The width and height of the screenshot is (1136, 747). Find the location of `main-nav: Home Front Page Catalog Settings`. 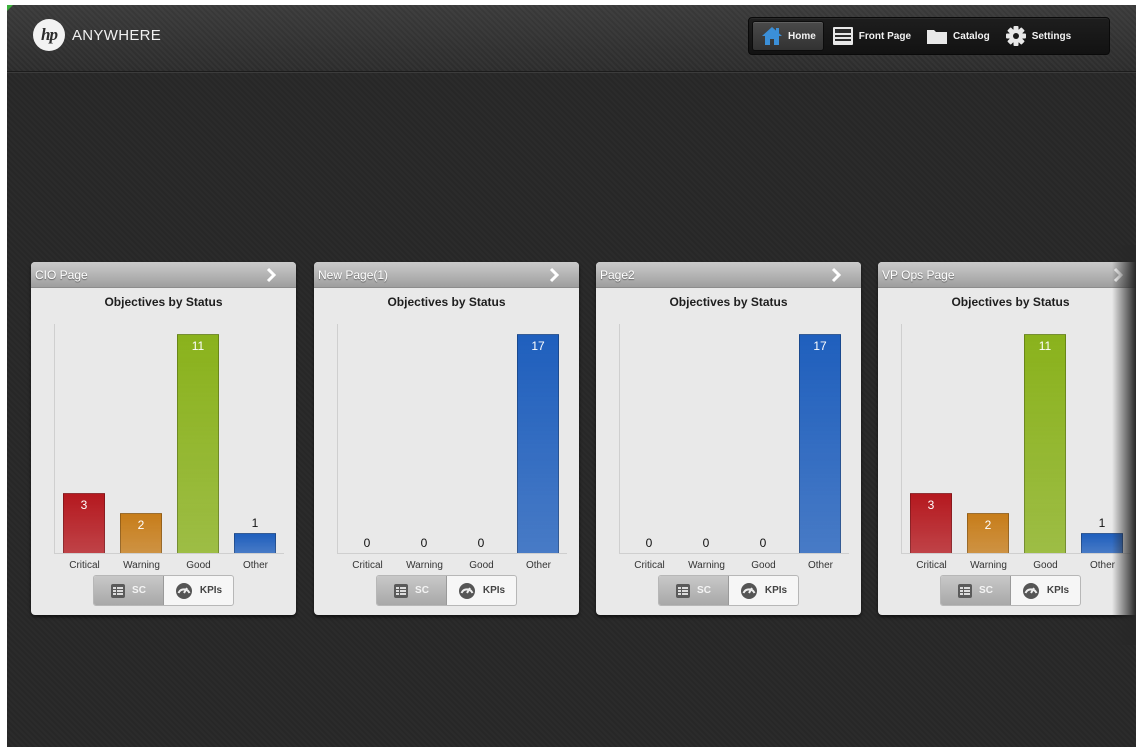

main-nav: Home Front Page Catalog Settings is located at coordinates (929, 36).